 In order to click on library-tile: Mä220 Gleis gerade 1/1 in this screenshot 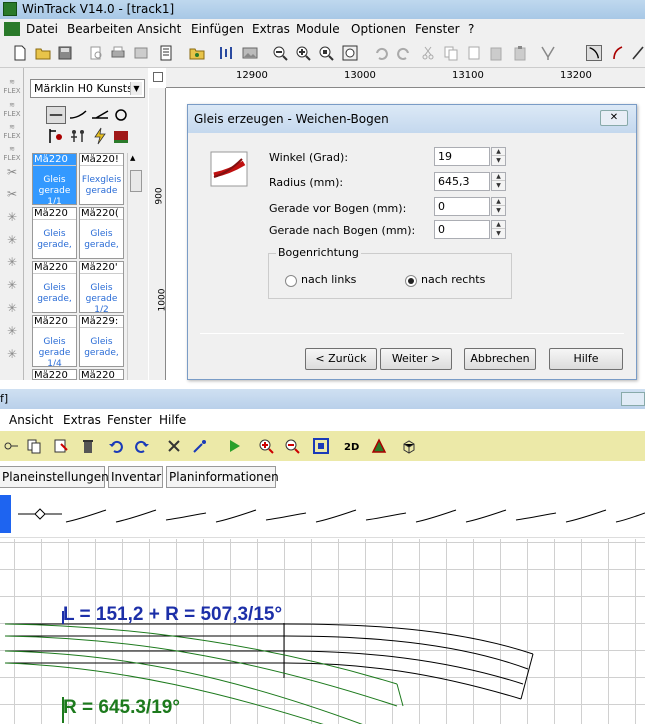, I will do `click(54, 179)`.